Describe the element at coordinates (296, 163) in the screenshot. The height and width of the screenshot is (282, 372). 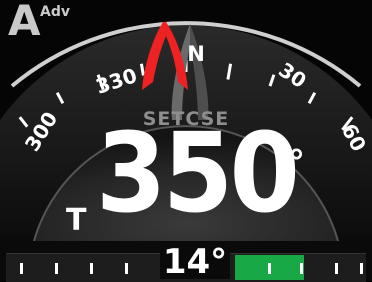
I see `heading-unit: °` at that location.